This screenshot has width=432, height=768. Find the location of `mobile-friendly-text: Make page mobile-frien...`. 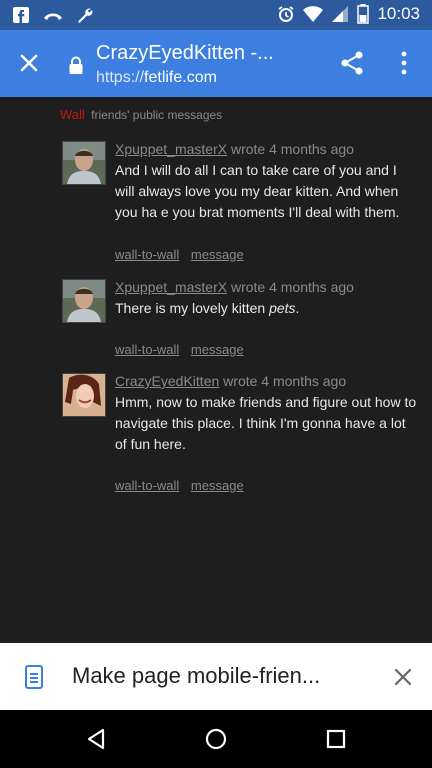

mobile-friendly-text: Make page mobile-frien... is located at coordinates (196, 676).